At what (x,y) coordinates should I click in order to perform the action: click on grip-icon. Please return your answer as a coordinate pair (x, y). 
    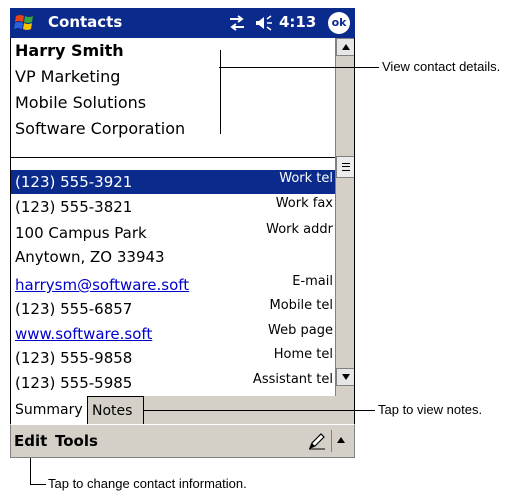
    Looking at the image, I should click on (346, 167).